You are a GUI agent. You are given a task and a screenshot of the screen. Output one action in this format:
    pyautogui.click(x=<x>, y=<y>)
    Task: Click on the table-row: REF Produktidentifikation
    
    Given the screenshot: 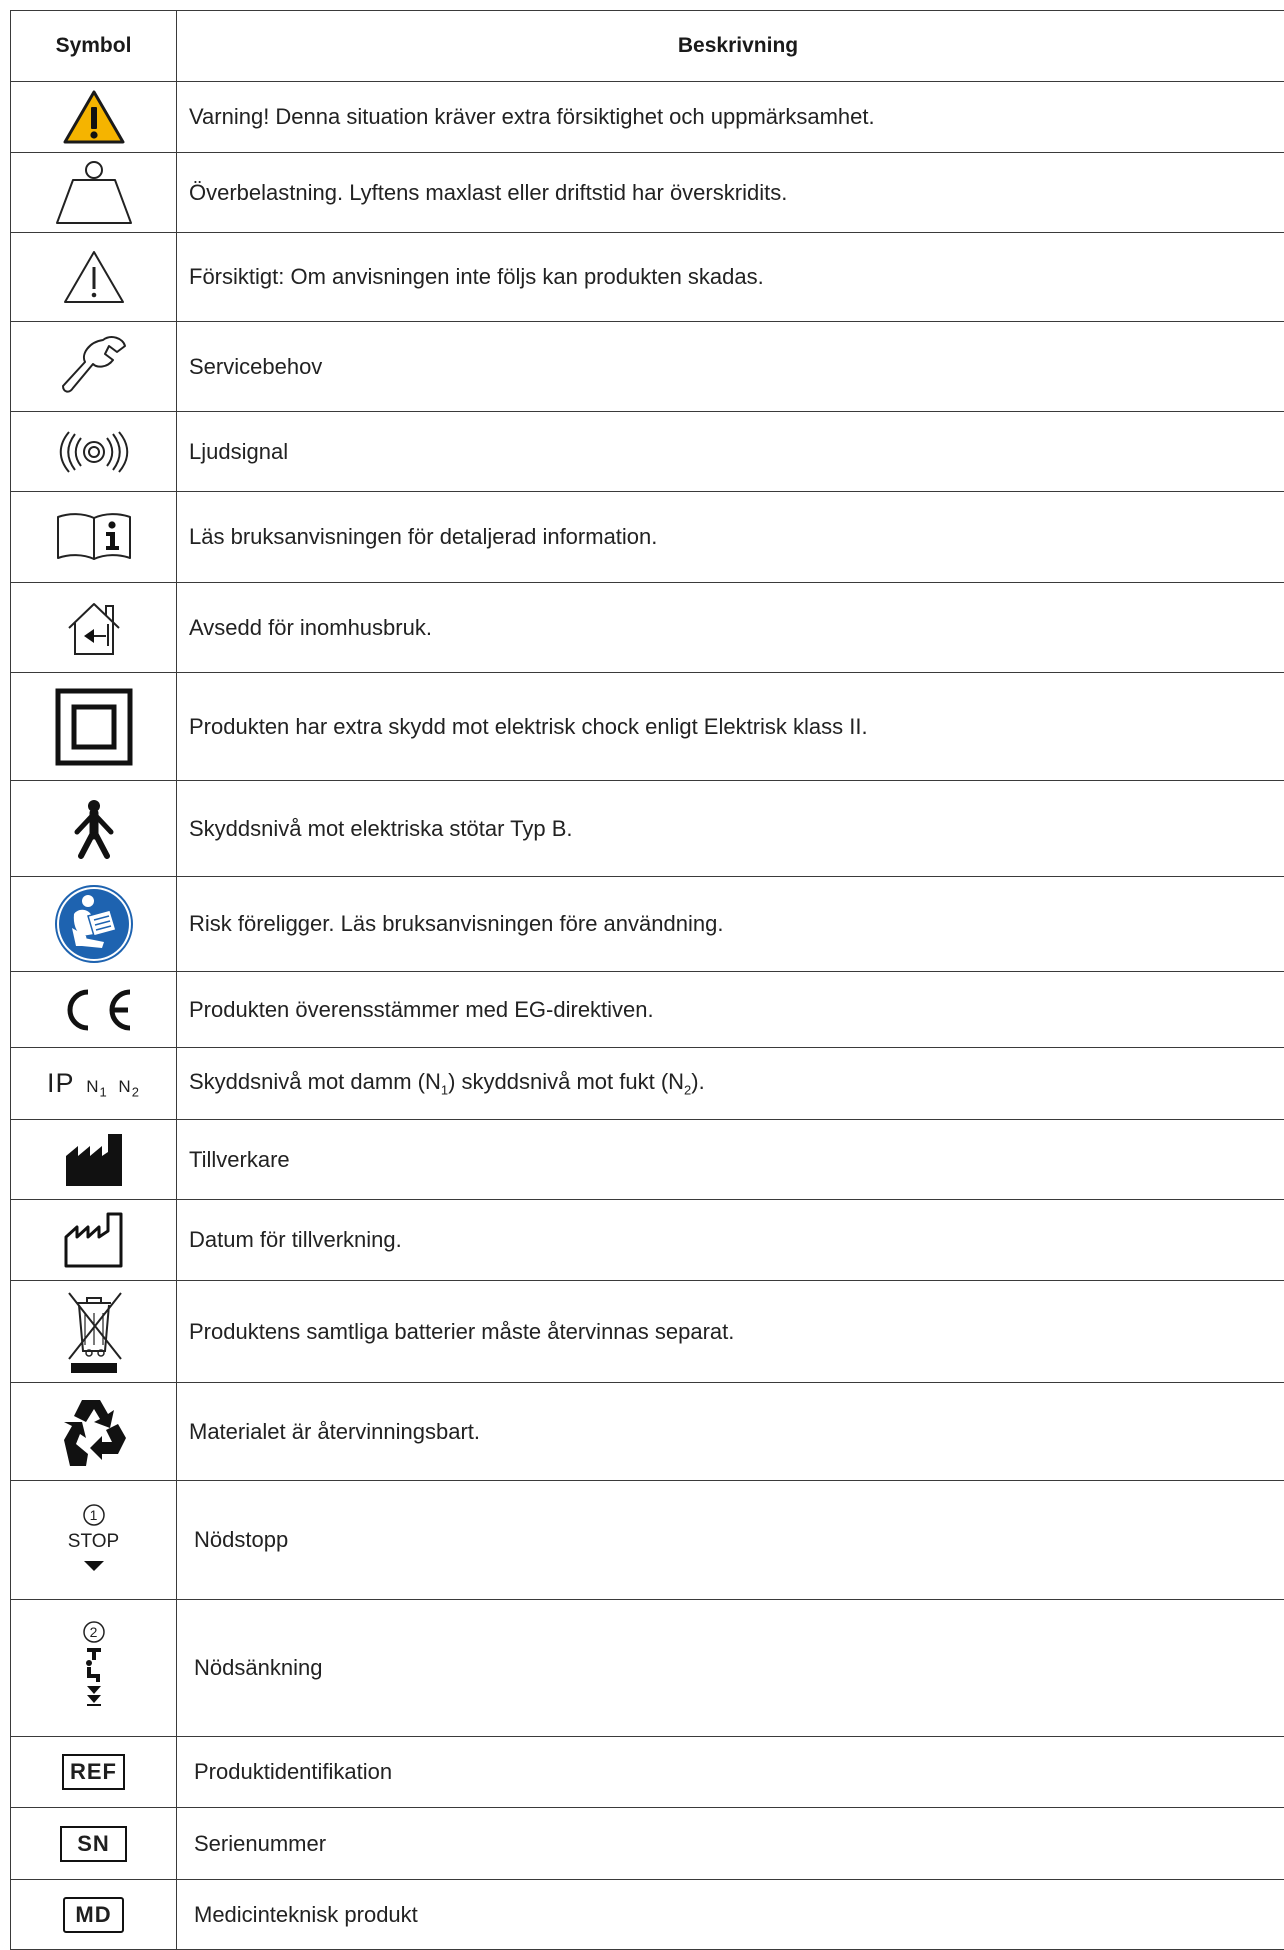 What is the action you would take?
    pyautogui.click(x=647, y=1772)
    